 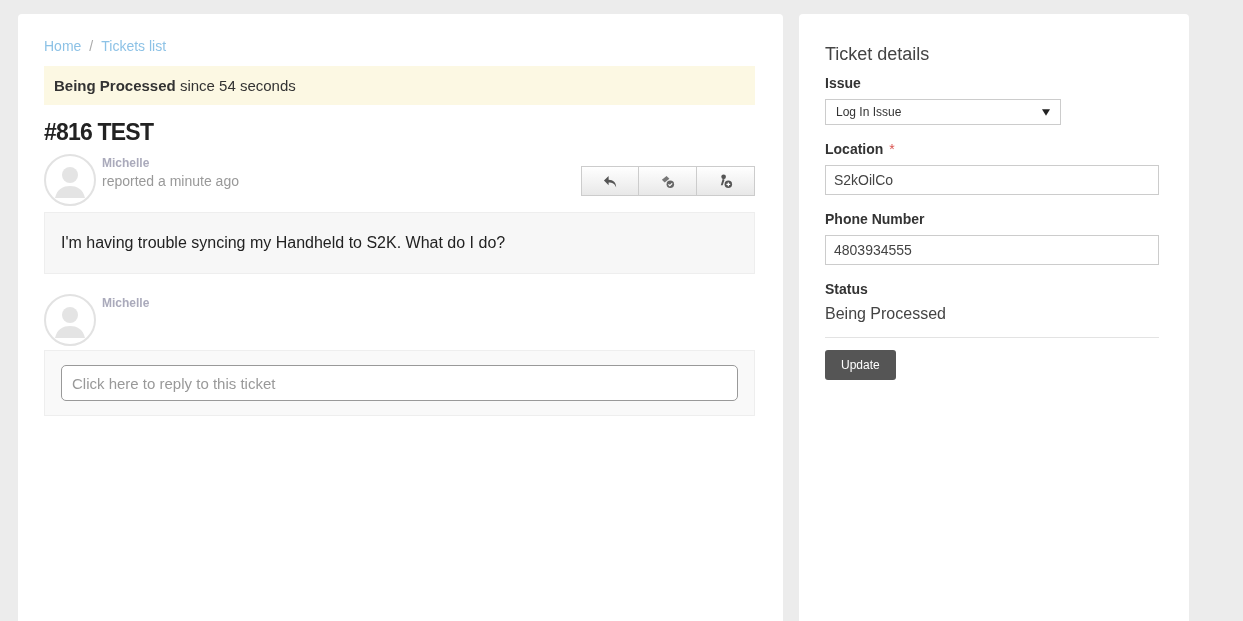 I want to click on status-banner: Being Processed since 54 seconds, so click(x=399, y=85).